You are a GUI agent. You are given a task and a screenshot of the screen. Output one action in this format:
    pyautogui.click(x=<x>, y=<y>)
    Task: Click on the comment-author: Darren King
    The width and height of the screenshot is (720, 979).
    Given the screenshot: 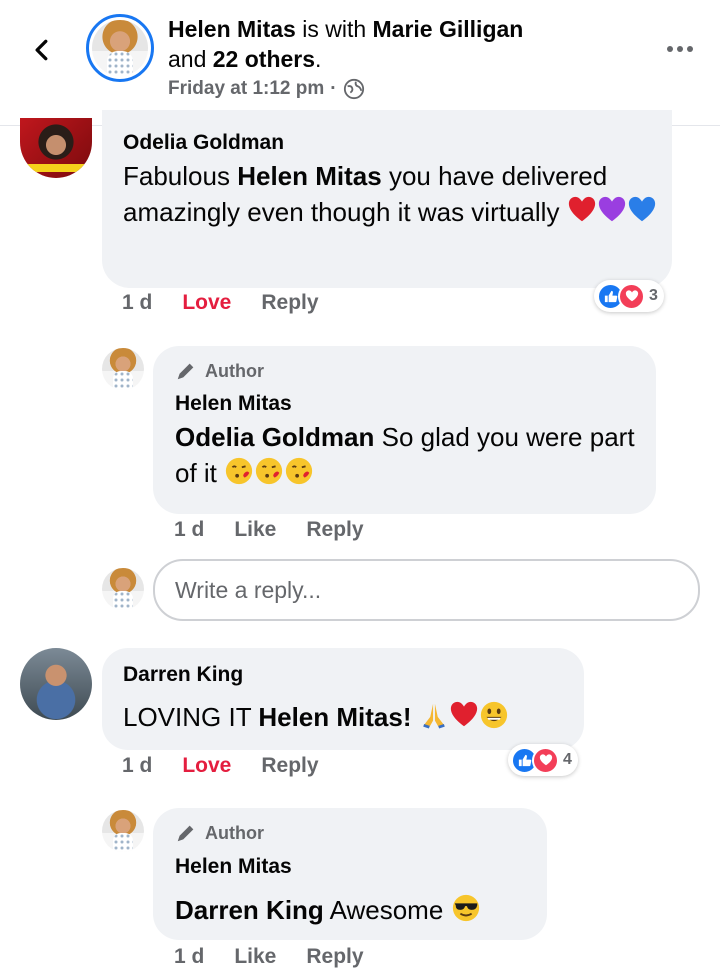 What is the action you would take?
    pyautogui.click(x=183, y=675)
    